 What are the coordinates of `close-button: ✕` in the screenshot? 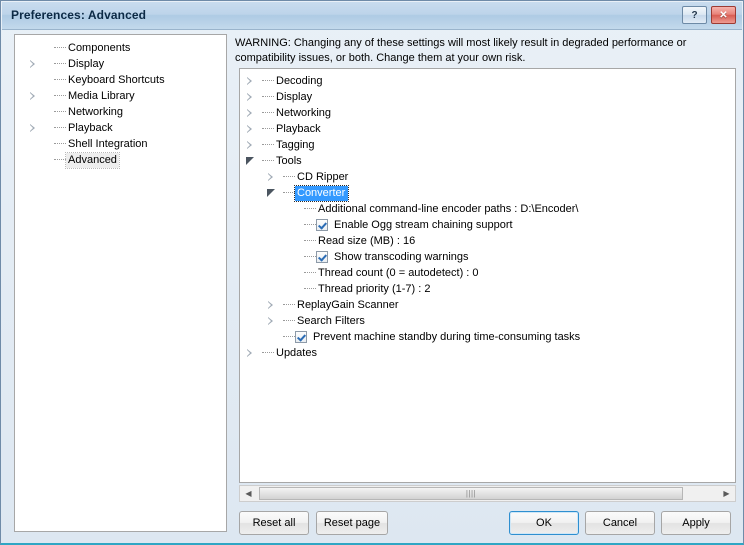 It's located at (723, 15).